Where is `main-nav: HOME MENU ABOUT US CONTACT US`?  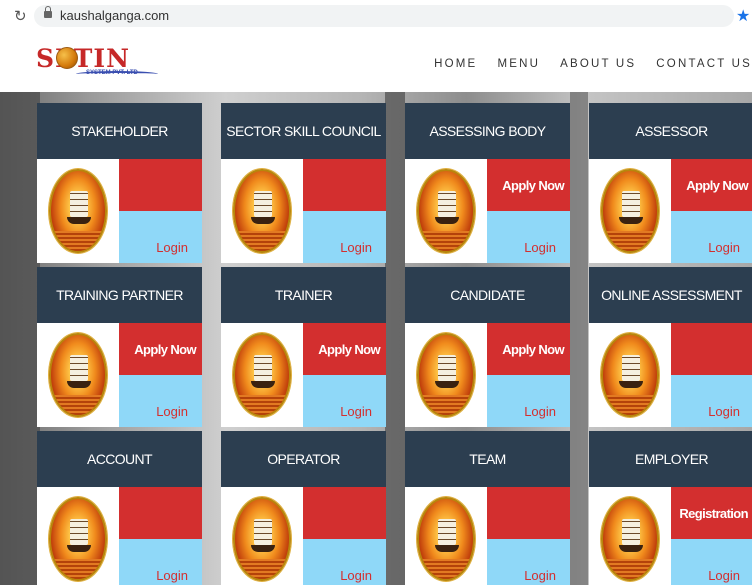
main-nav: HOME MENU ABOUT US CONTACT US is located at coordinates (593, 64).